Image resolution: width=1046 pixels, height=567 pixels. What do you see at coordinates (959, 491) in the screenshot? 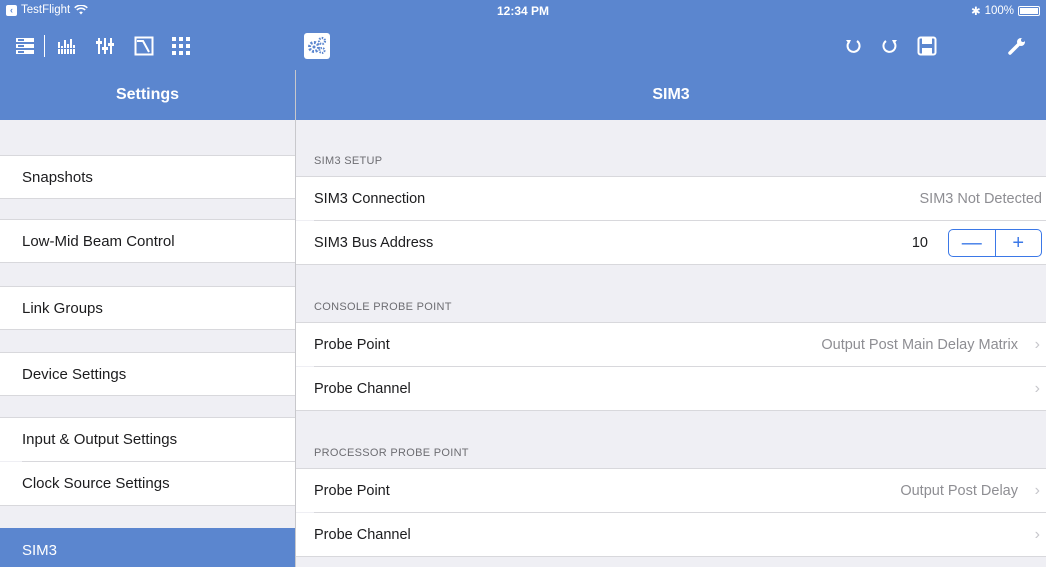
I see `processor-probe-point-value: Output Post Delay` at bounding box center [959, 491].